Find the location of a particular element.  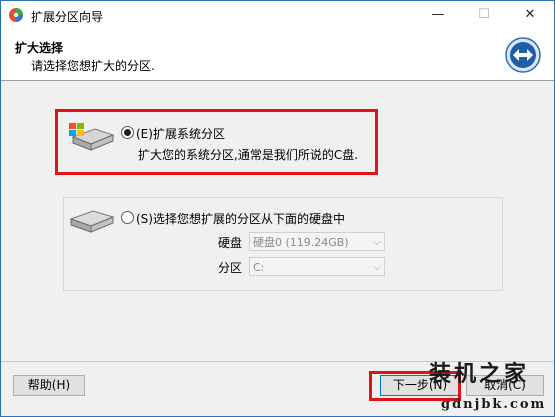

disk-select: 硬盘0 (119.24GB) ⌵ is located at coordinates (317, 241).